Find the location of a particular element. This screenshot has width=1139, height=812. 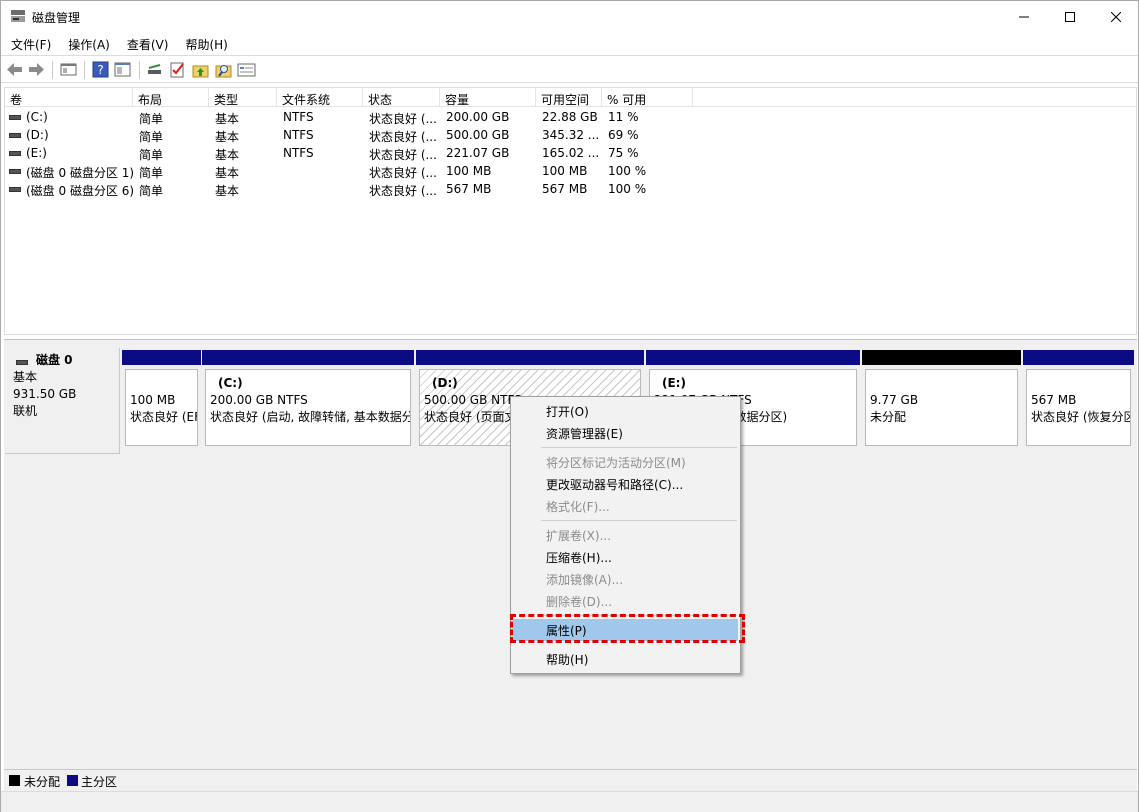

menu-item-mark-active: 将分区标记为活动分区(M) is located at coordinates (625, 462).